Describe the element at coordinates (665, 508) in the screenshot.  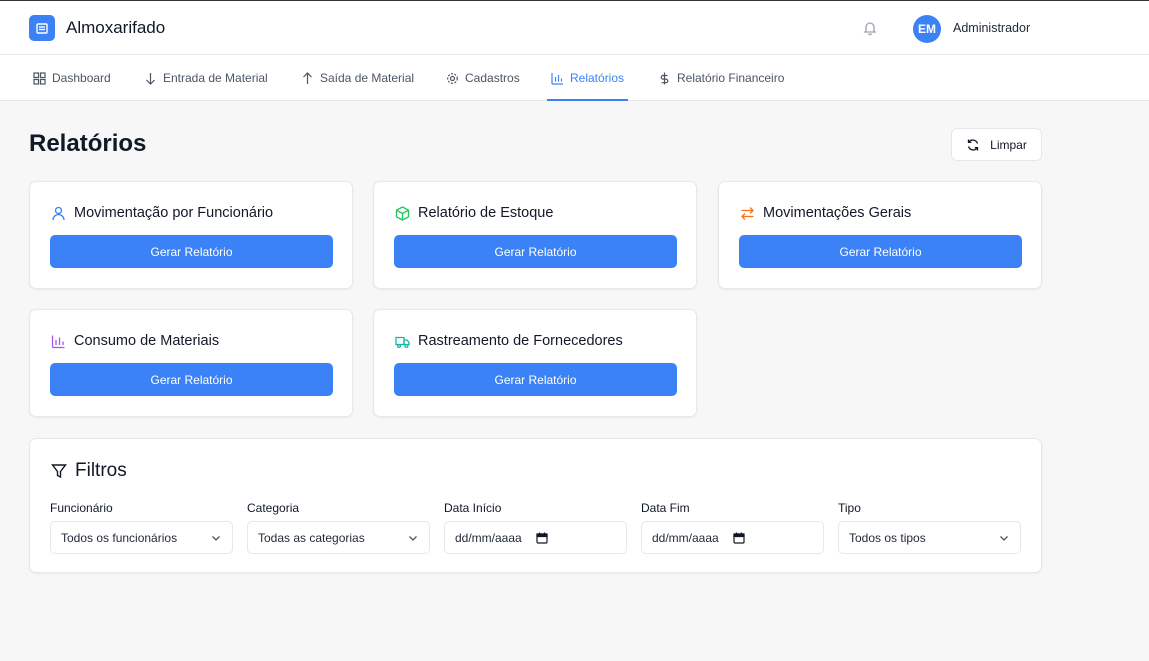
I see `filter-label: Data Fim` at that location.